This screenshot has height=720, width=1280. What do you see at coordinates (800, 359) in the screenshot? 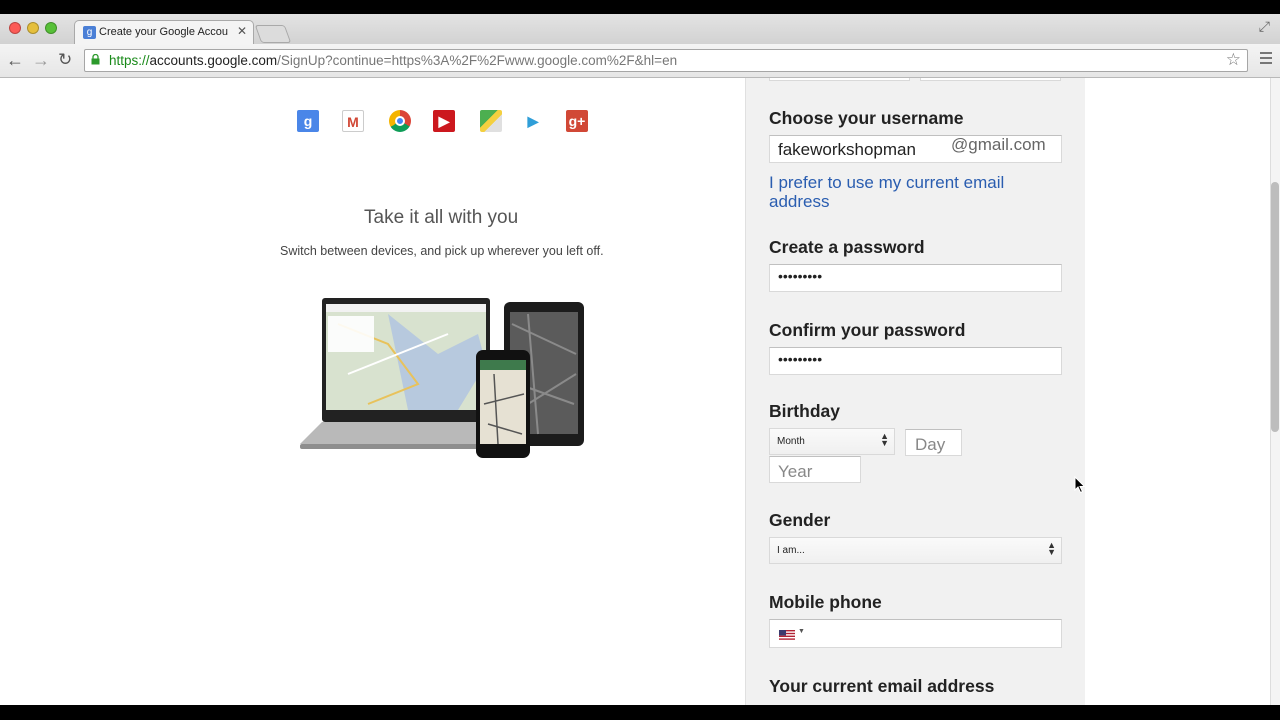
I see `confirm-password-value: •••••••••` at bounding box center [800, 359].